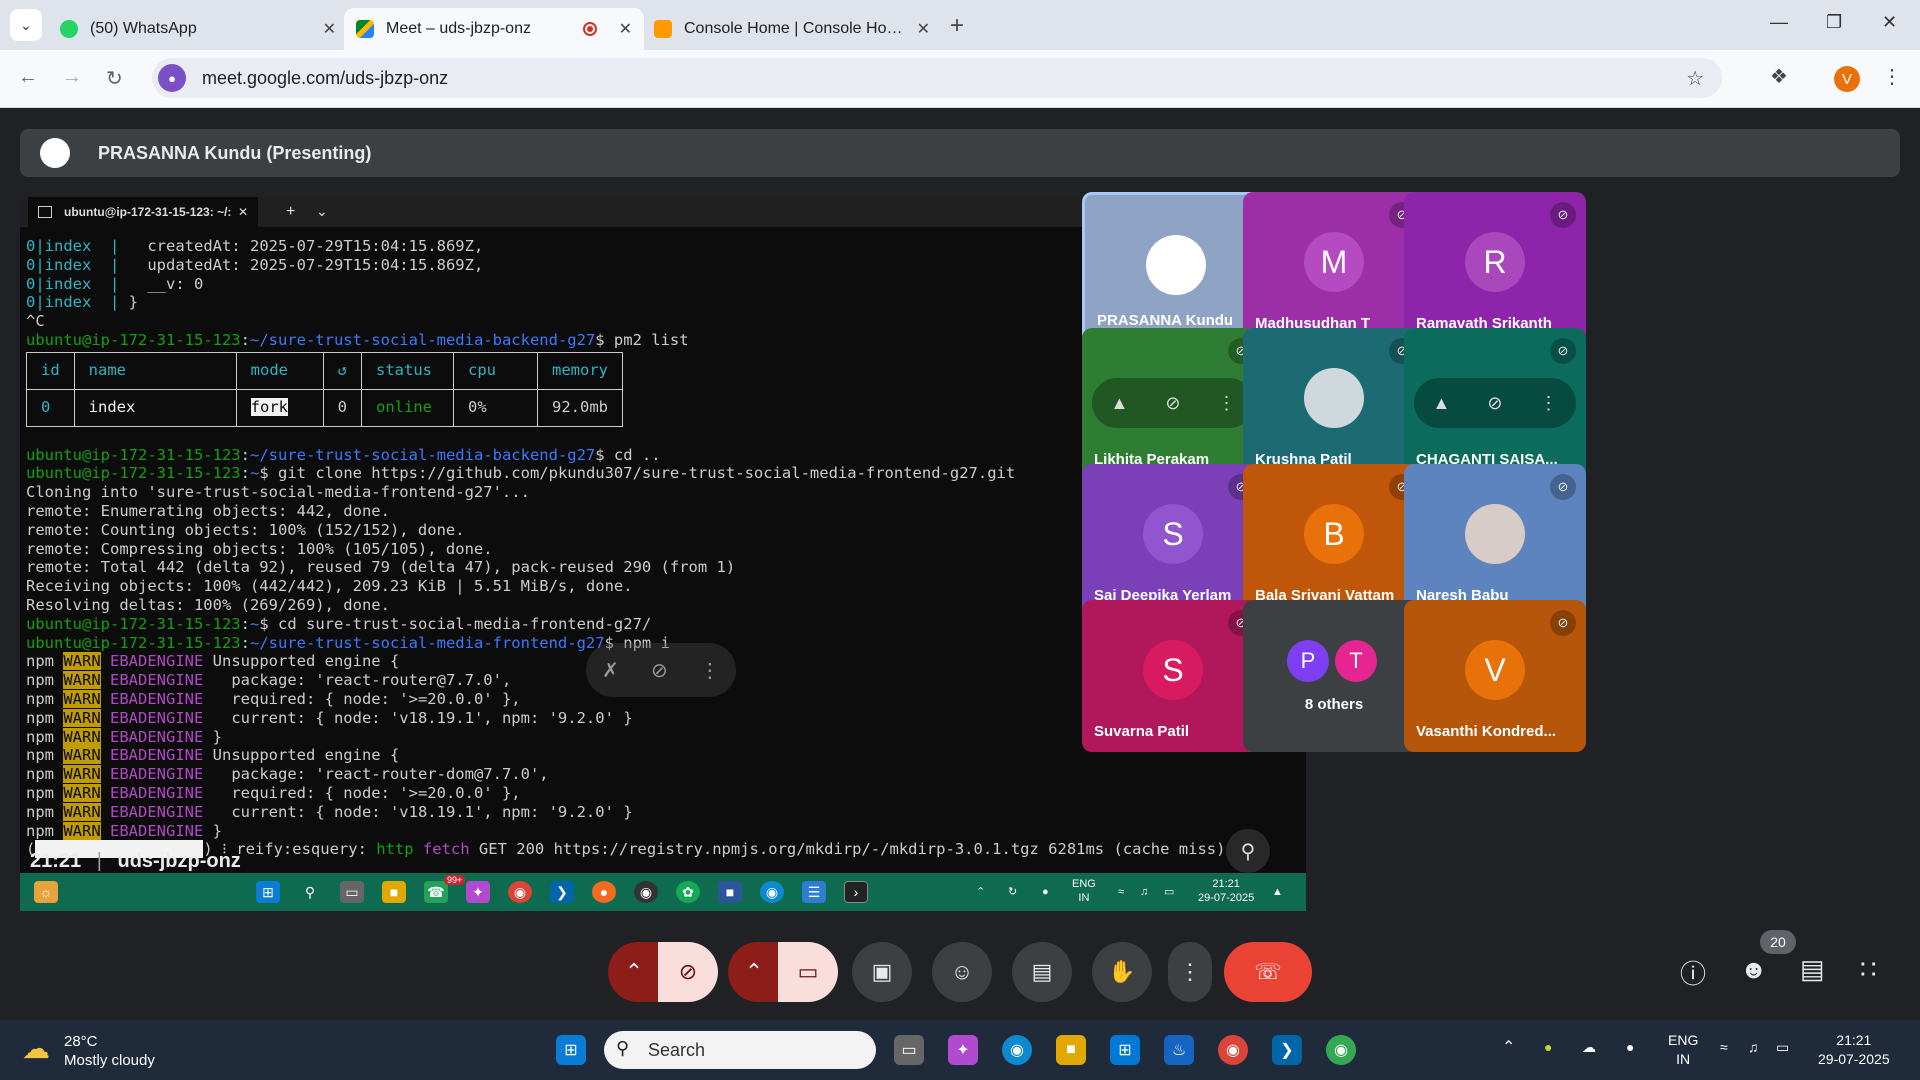 Image resolution: width=1920 pixels, height=1080 pixels. Describe the element at coordinates (754, 972) in the screenshot. I see `video-options-button: ⌃` at that location.